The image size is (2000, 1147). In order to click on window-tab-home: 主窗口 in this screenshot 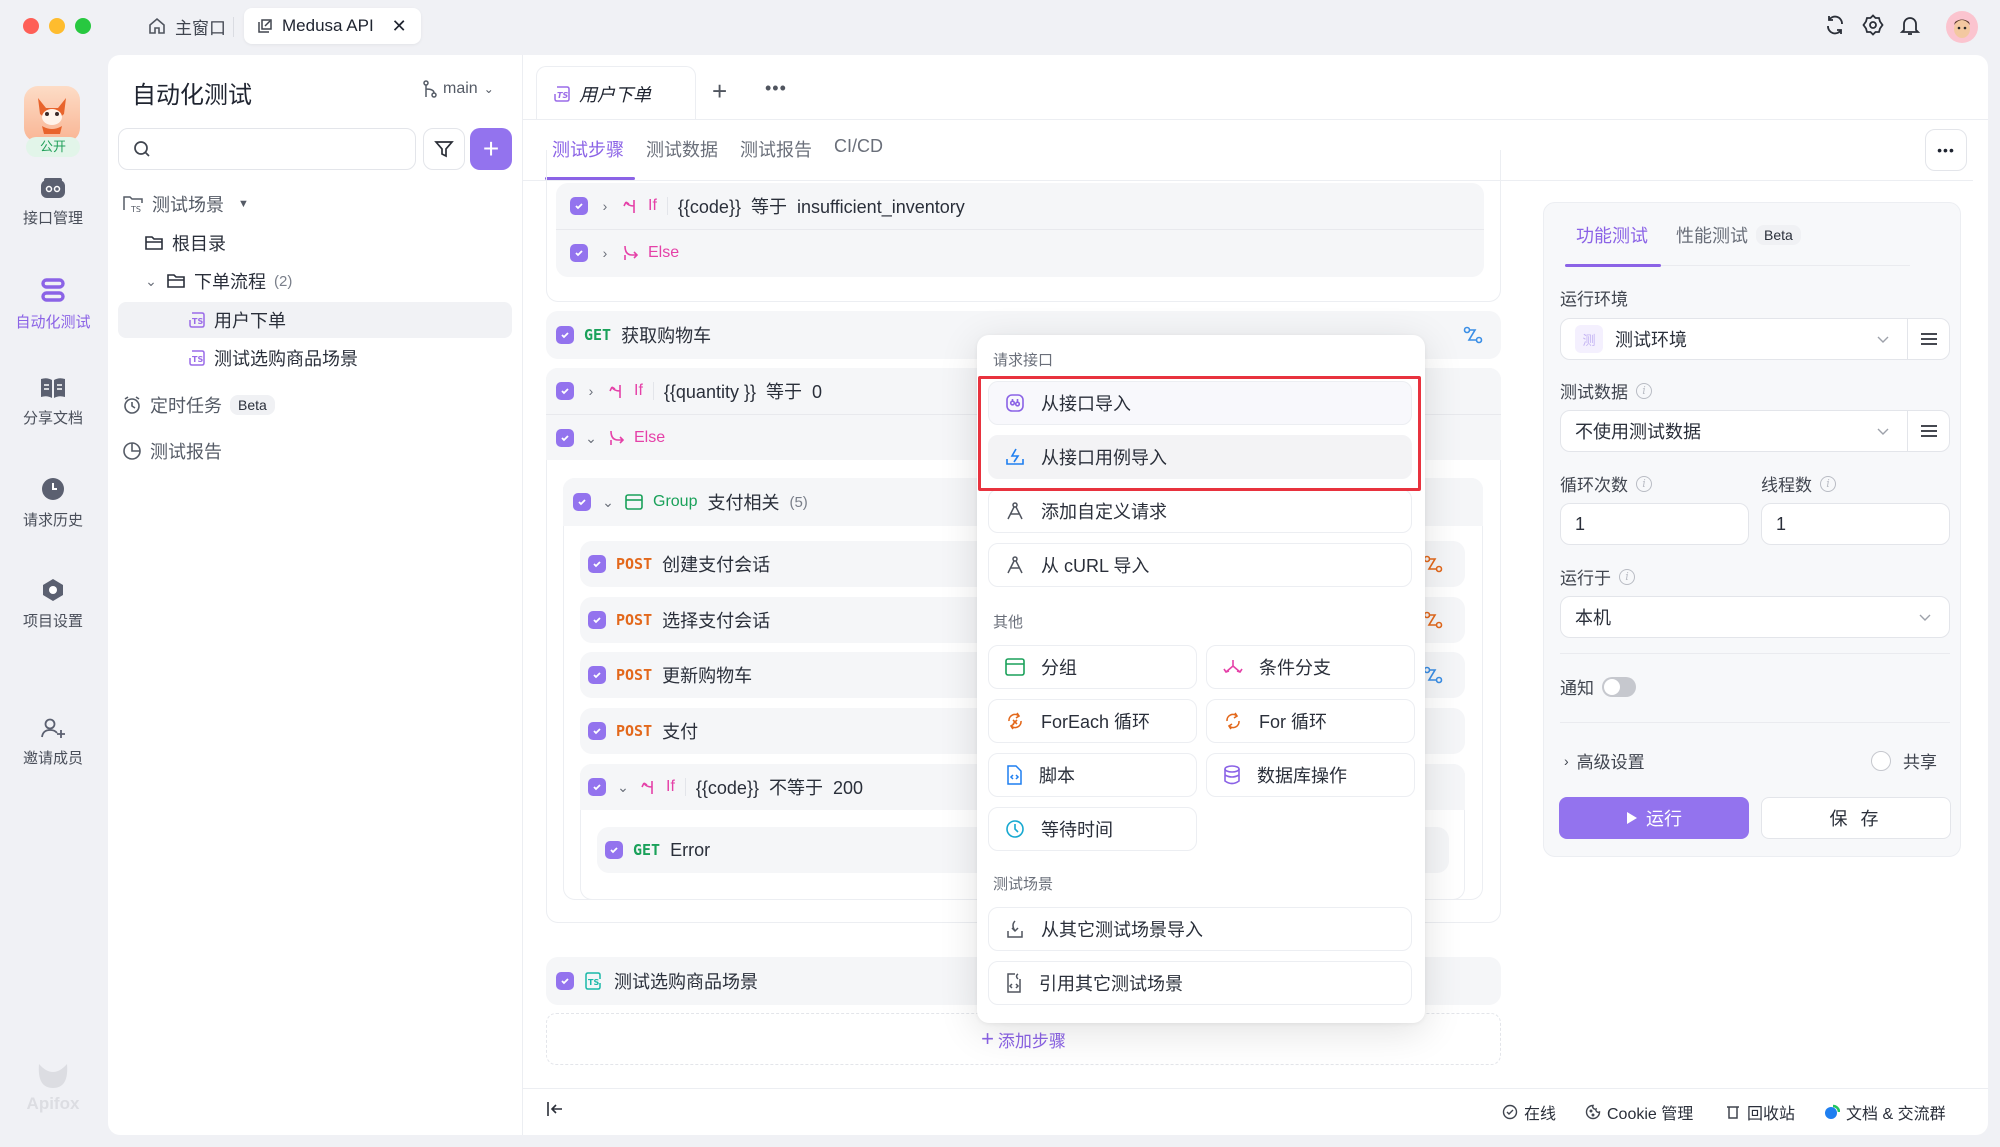, I will do `click(186, 26)`.